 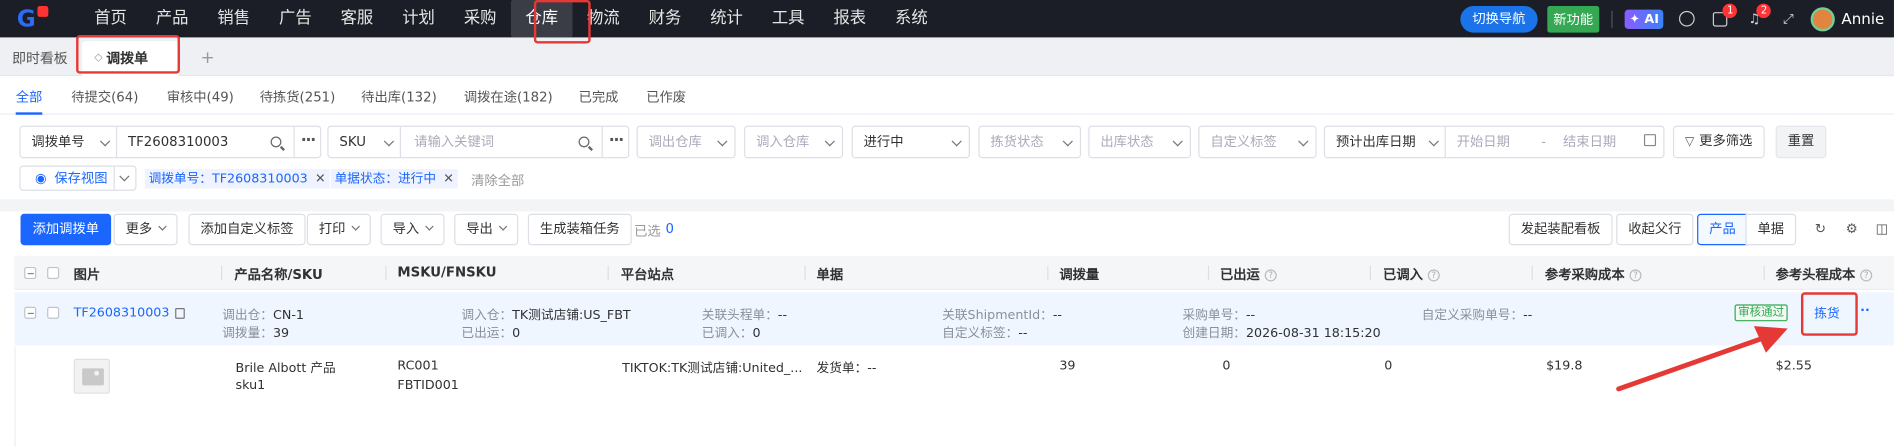 What do you see at coordinates (104, 96) in the screenshot?
I see `status-tab-pending-submit: 待提交(64)` at bounding box center [104, 96].